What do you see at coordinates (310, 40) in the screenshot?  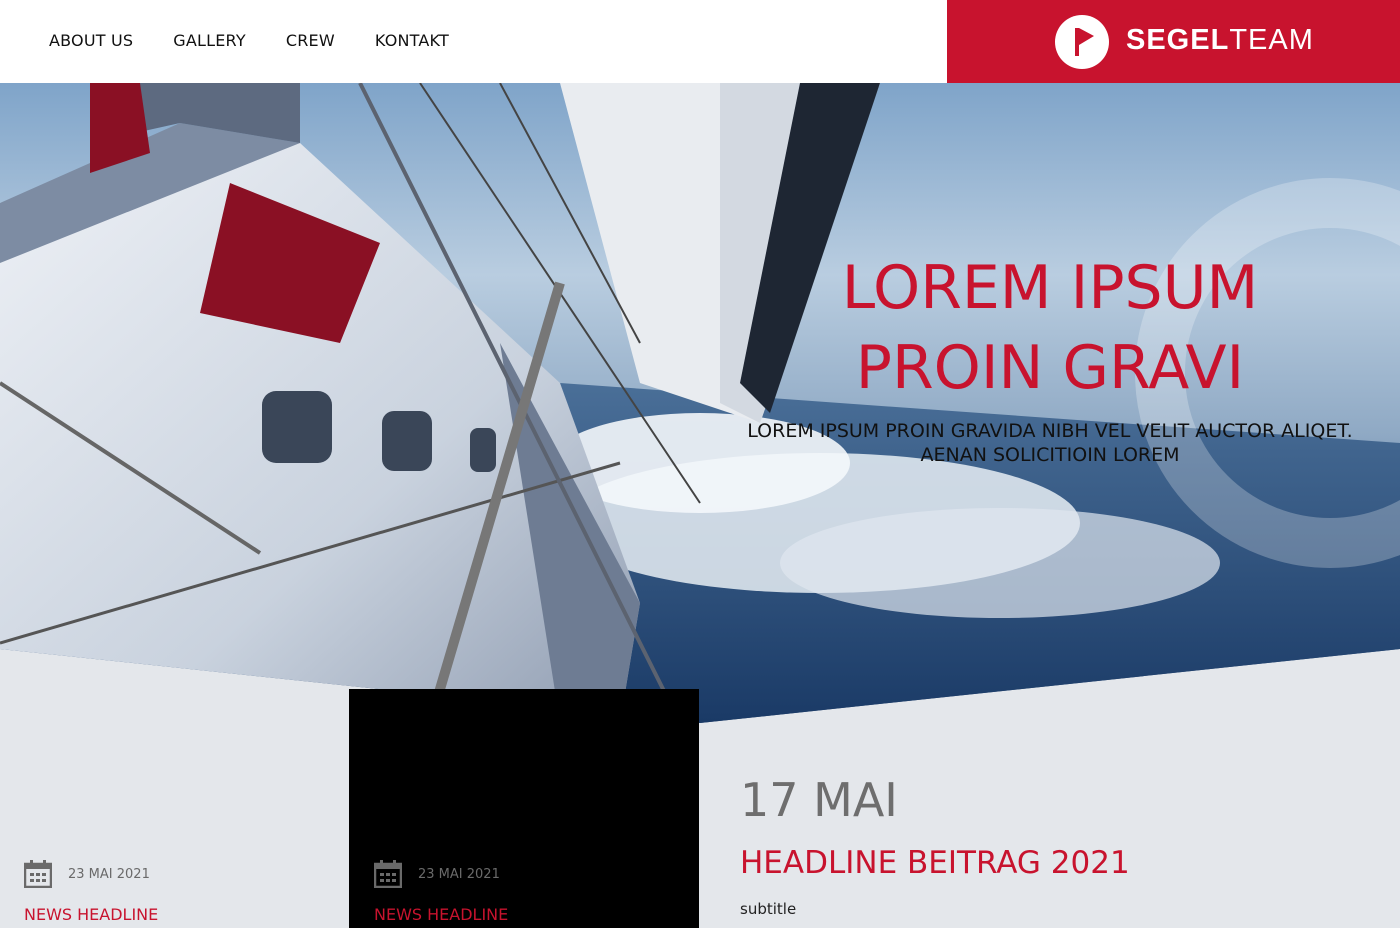 I see `nav-crew: CREW` at bounding box center [310, 40].